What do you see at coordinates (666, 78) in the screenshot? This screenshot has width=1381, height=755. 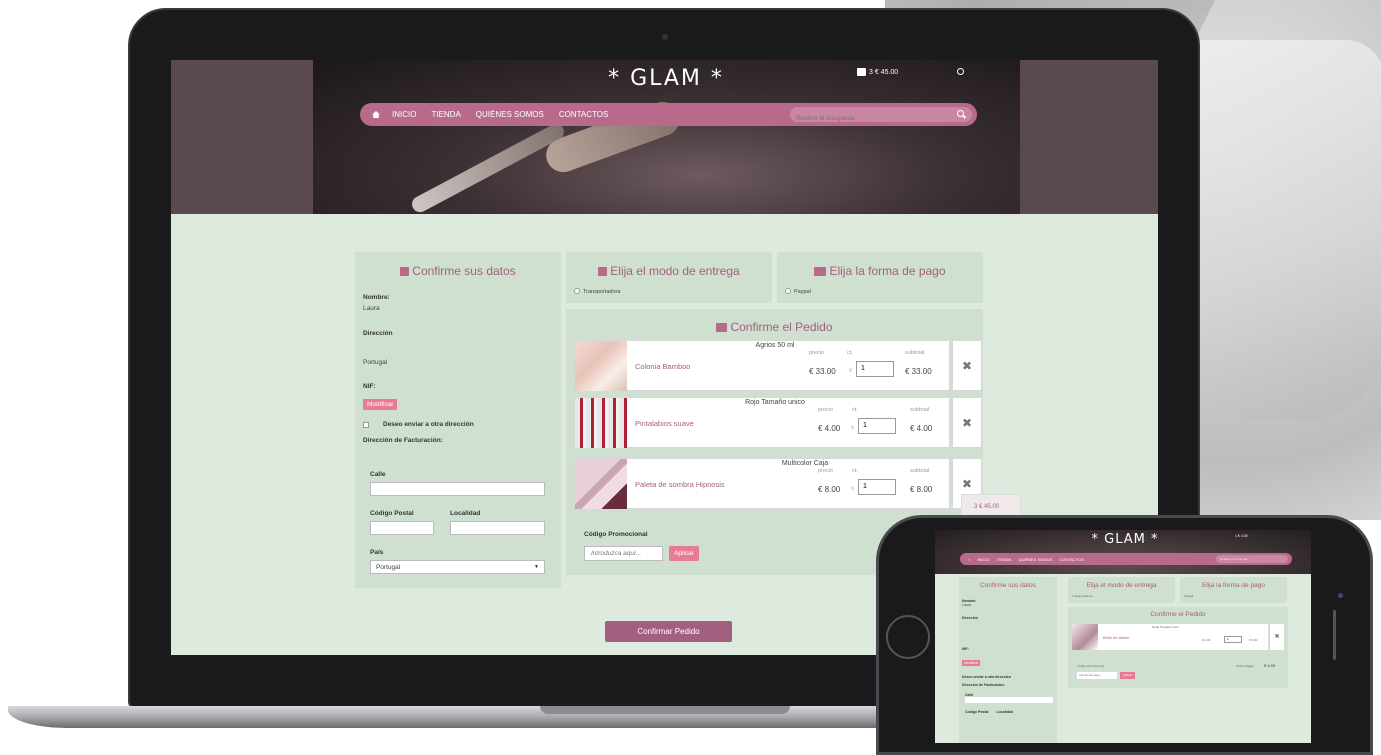 I see `site-logo: * GLAM *` at bounding box center [666, 78].